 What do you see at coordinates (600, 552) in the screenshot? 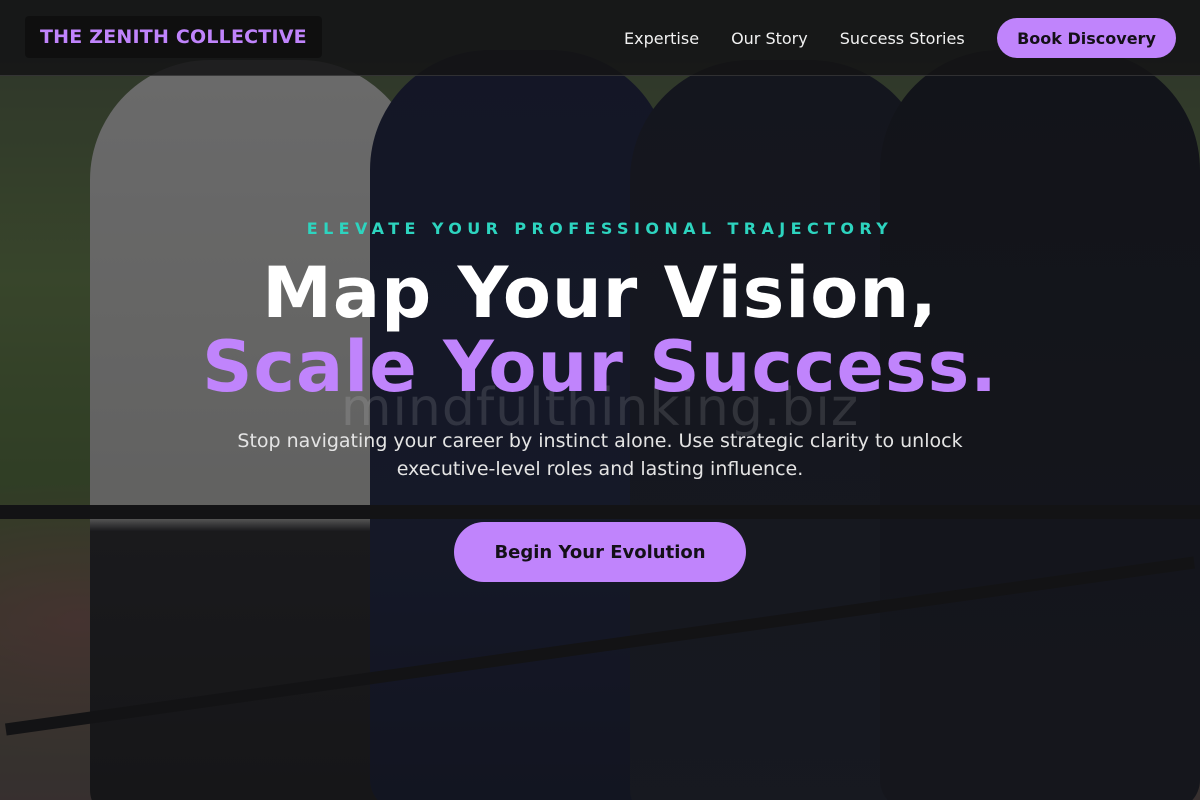
I see `begin-evolution-button: Begin Your Evolution` at bounding box center [600, 552].